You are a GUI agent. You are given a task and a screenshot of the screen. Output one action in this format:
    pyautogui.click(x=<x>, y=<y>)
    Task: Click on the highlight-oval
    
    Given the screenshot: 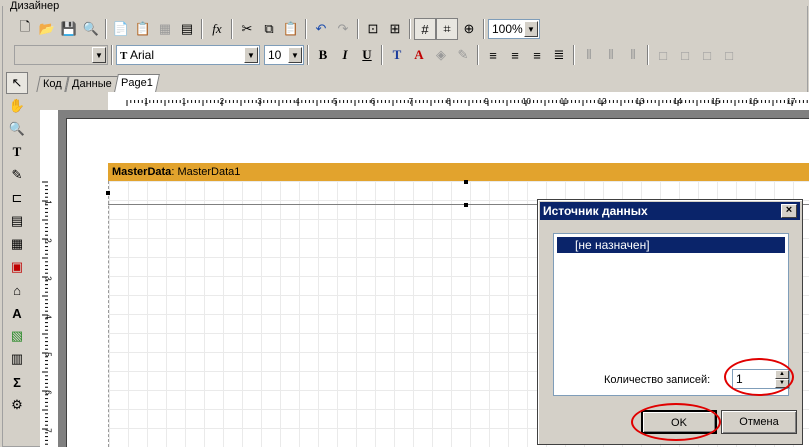 What is the action you would take?
    pyautogui.click(x=759, y=377)
    